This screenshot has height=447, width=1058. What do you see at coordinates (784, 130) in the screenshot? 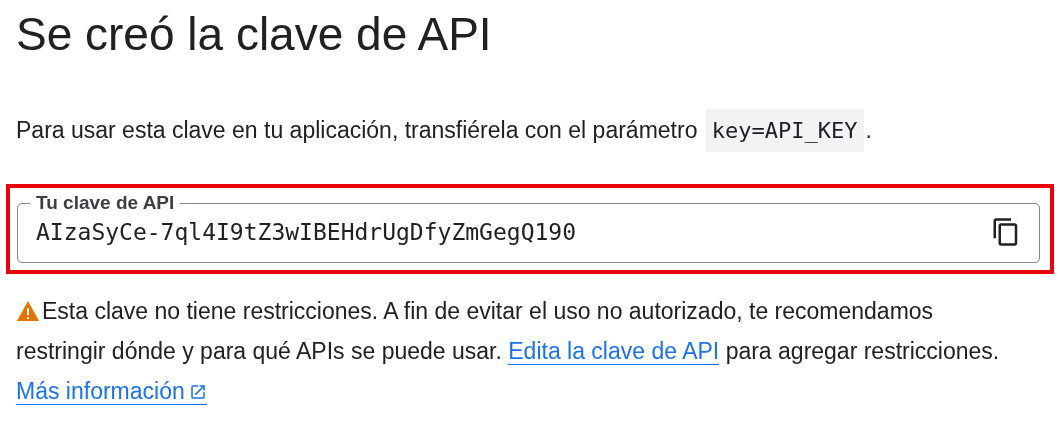
I see `code-snippet: key=API_KEY` at bounding box center [784, 130].